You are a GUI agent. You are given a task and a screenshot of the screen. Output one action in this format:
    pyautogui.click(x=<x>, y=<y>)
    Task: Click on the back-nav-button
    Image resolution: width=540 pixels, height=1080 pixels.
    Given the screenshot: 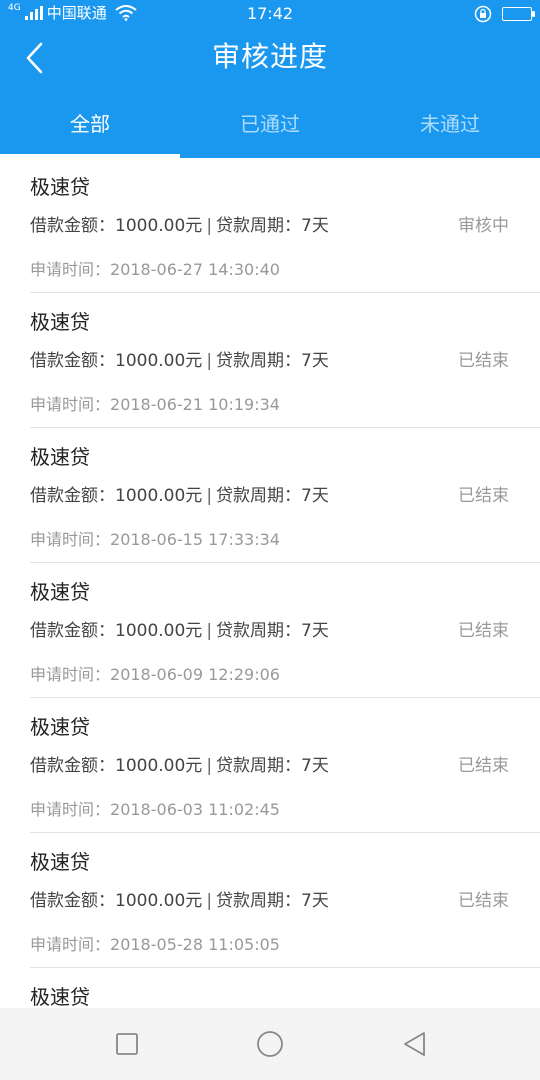 What is the action you would take?
    pyautogui.click(x=415, y=1044)
    